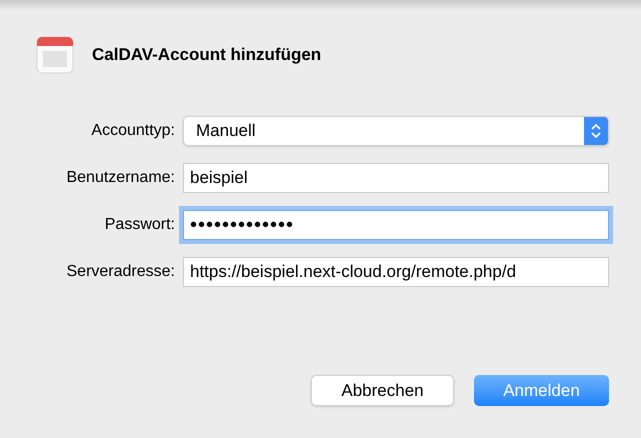  Describe the element at coordinates (207, 55) in the screenshot. I see `dialog-title: CalDAV-Account hinzufügen` at that location.